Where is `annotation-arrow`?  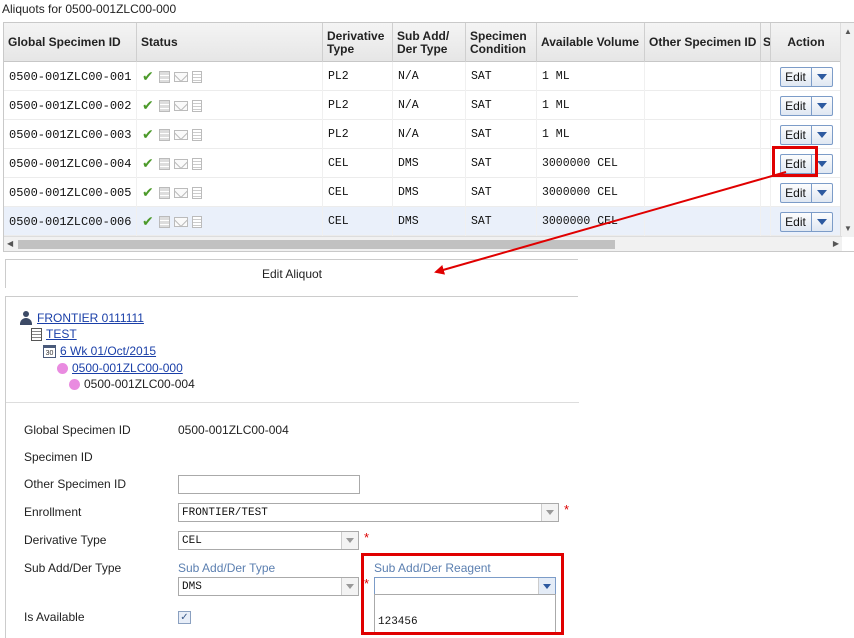 annotation-arrow is located at coordinates (610, 223).